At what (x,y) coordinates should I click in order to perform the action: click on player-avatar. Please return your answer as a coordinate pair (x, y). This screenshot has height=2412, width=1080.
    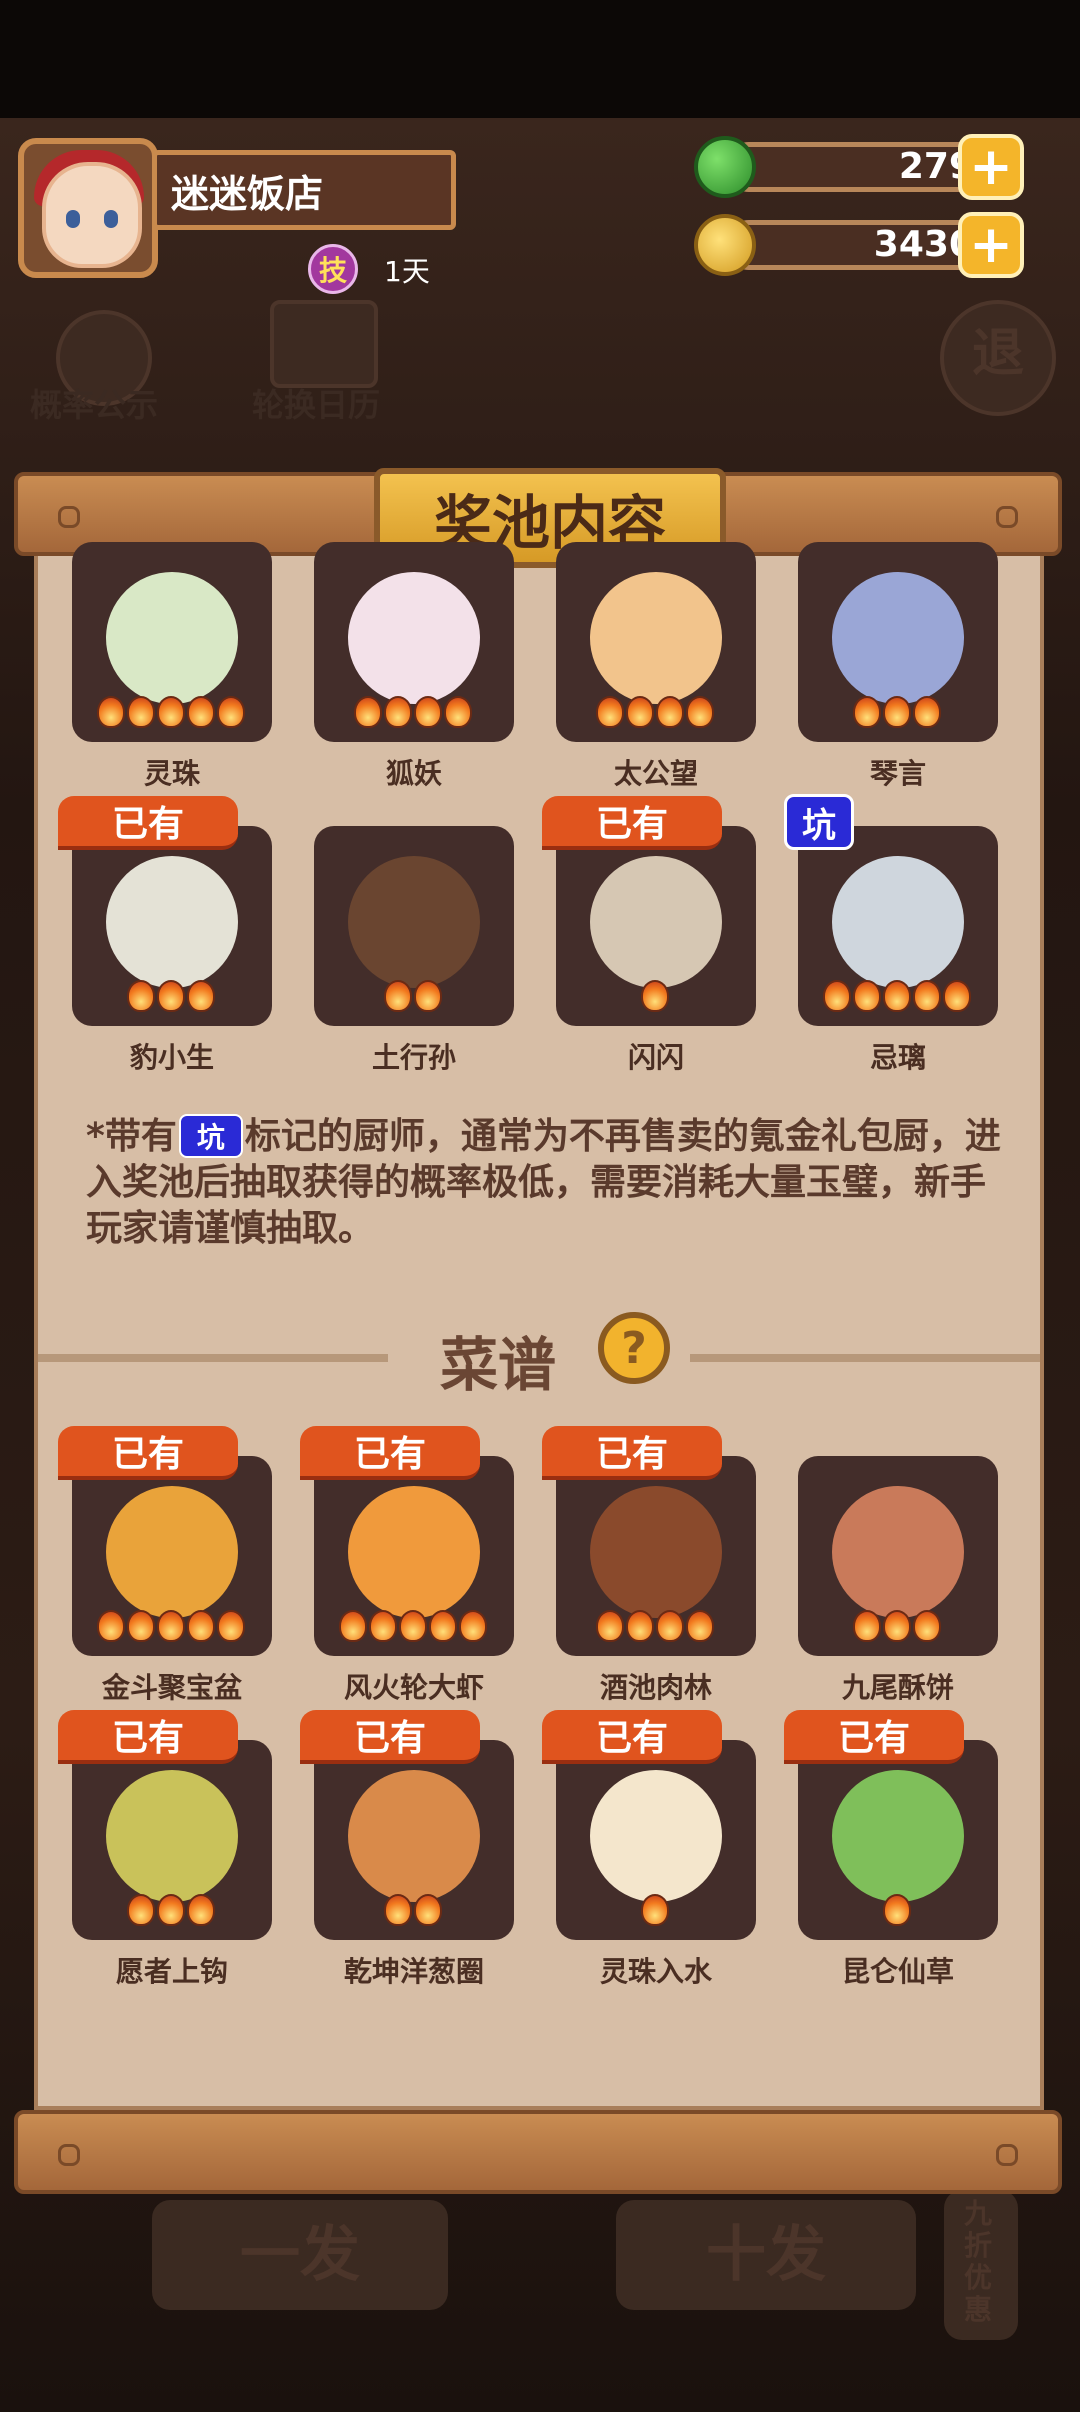
    Looking at the image, I should click on (88, 208).